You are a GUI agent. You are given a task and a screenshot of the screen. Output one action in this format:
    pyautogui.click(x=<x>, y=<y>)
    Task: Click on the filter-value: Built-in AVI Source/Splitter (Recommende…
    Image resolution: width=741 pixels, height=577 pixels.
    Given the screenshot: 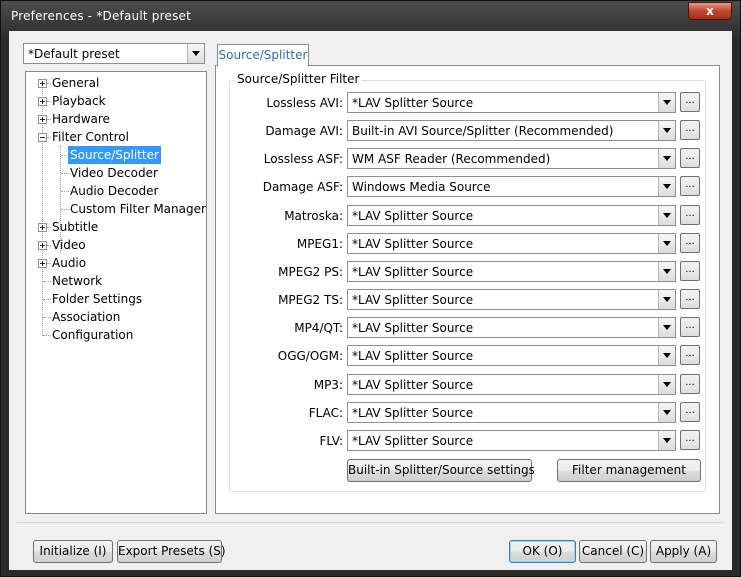 What is the action you would take?
    pyautogui.click(x=483, y=131)
    